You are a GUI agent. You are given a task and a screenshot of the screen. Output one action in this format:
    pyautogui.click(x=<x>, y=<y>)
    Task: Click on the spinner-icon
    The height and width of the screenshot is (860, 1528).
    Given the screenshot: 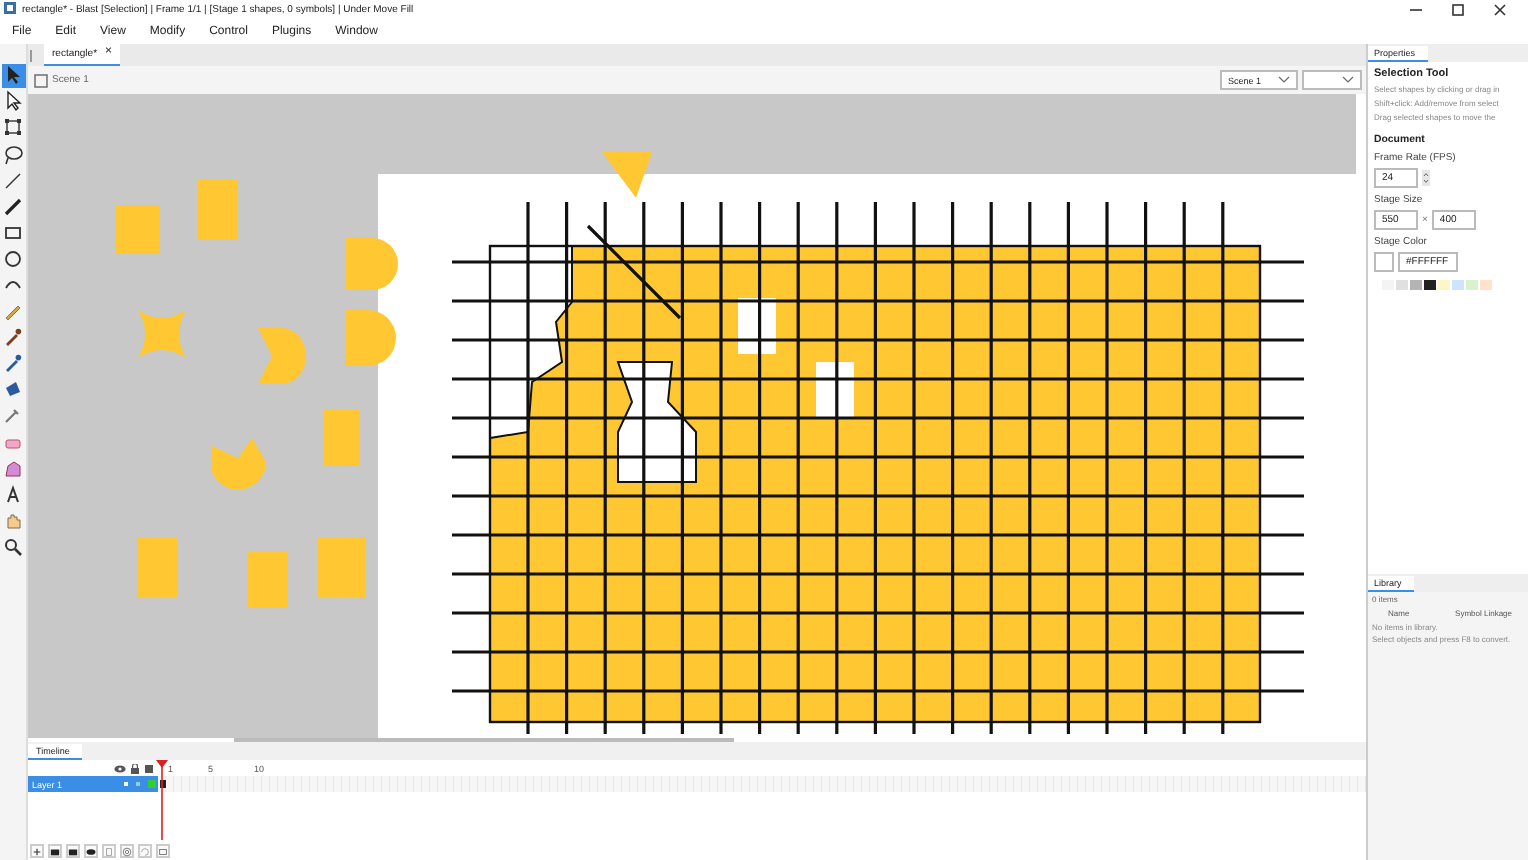 What is the action you would take?
    pyautogui.click(x=1426, y=178)
    